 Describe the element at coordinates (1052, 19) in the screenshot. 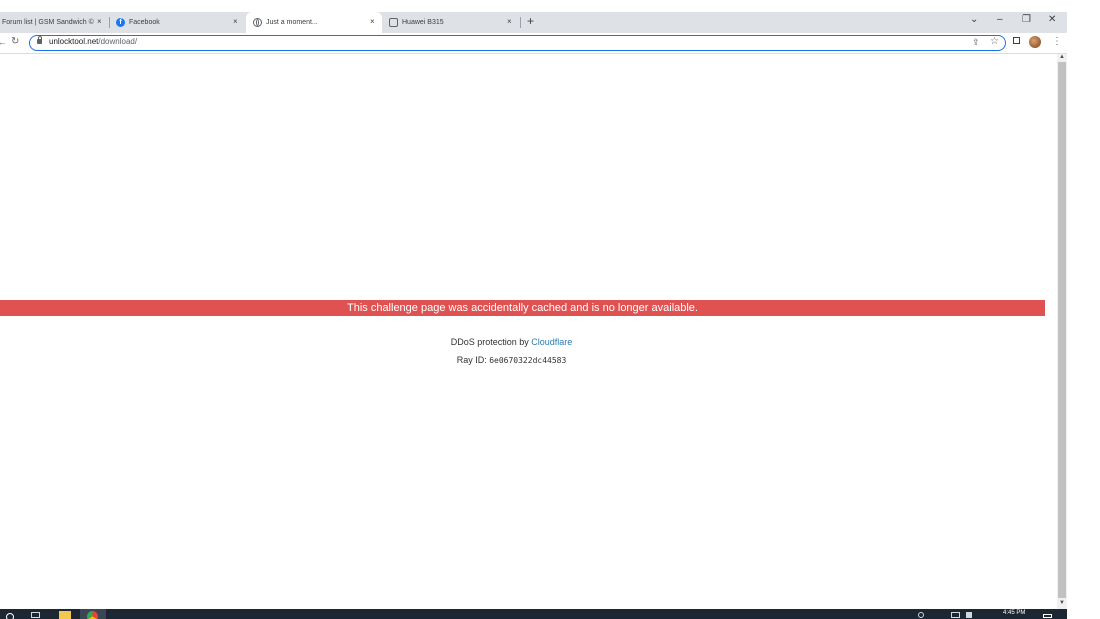

I see `close-window-button: ✕` at that location.